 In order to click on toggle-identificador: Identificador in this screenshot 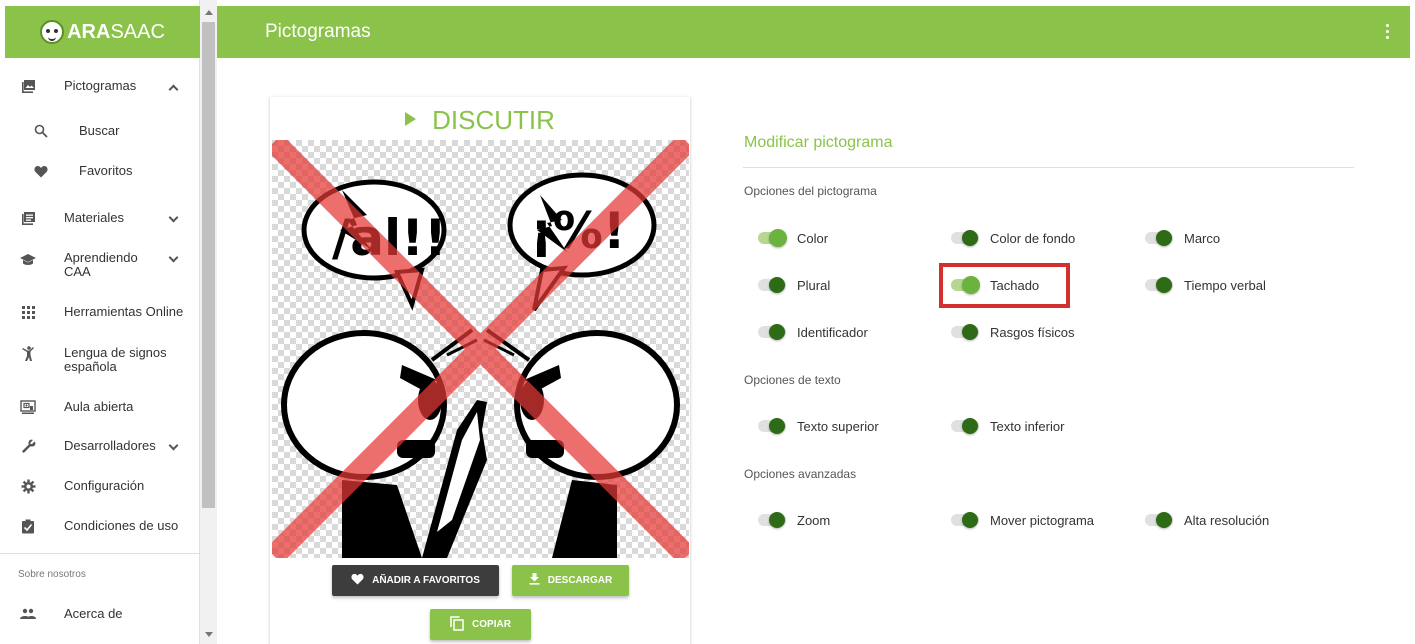, I will do `click(812, 332)`.